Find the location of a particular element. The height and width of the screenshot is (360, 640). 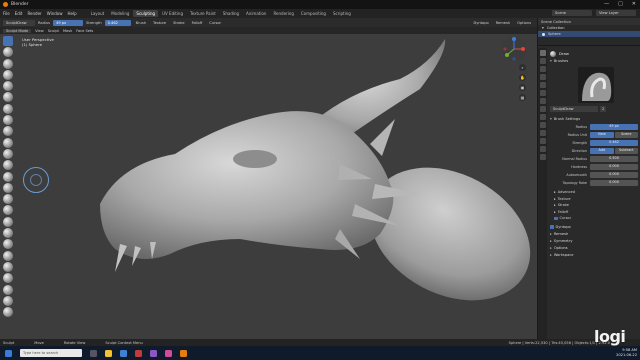

tab-sculpting: Sculpting is located at coordinates (146, 13).